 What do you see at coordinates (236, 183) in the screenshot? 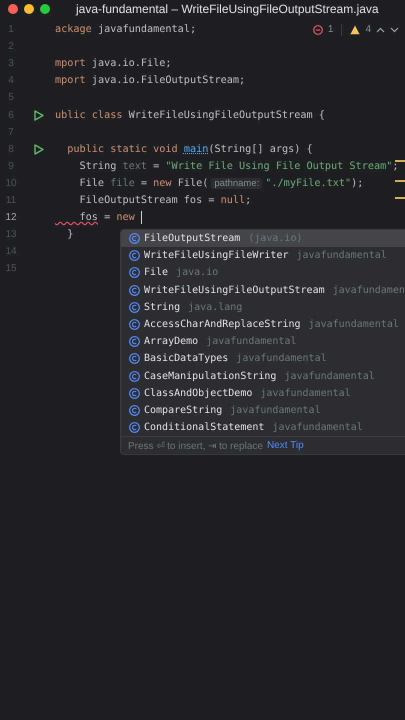
I see `parameter-hint: pathname:` at bounding box center [236, 183].